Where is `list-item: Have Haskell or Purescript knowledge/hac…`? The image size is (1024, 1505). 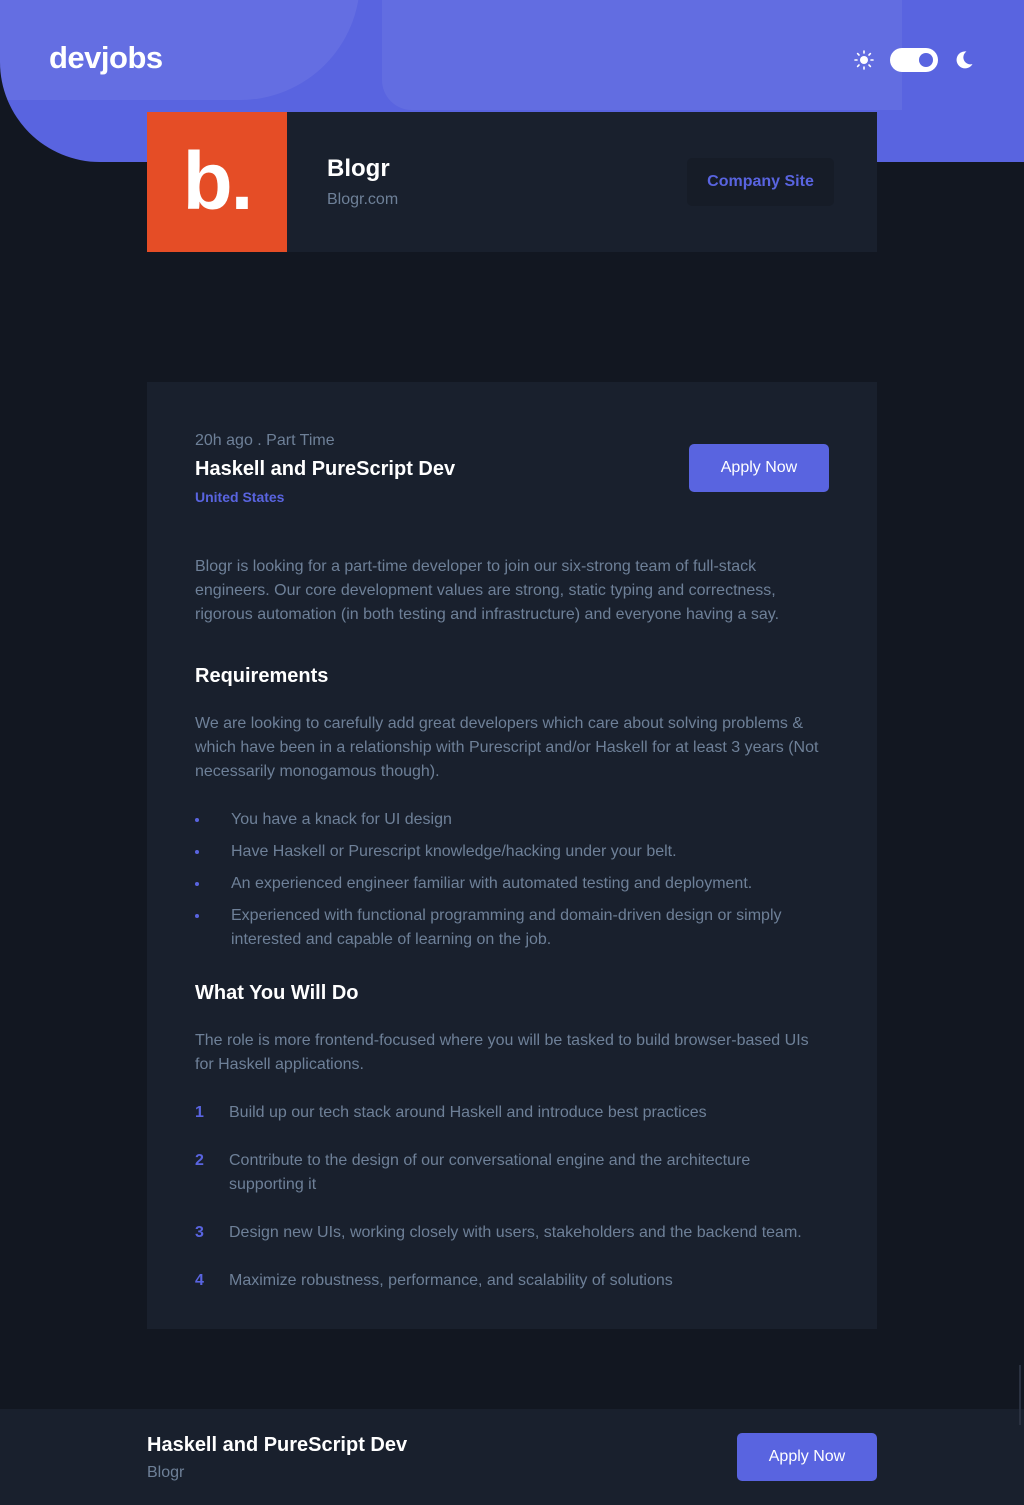 list-item: Have Haskell or Purescript knowledge/hac… is located at coordinates (510, 852).